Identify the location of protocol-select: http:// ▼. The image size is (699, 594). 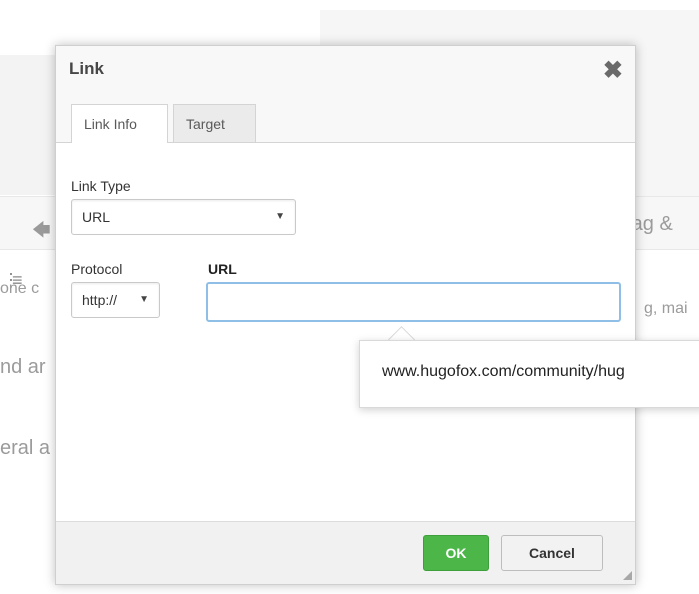
(115, 300).